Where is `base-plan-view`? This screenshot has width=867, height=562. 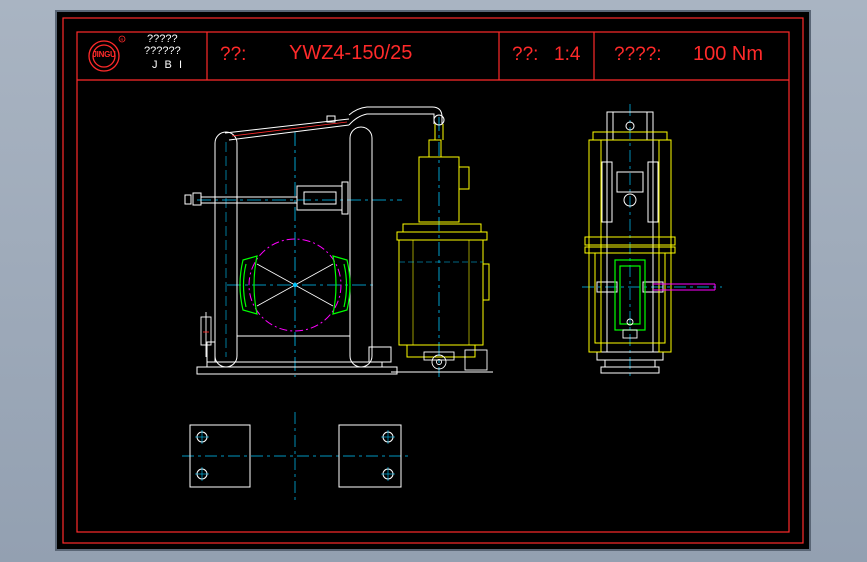 base-plan-view is located at coordinates (297, 457).